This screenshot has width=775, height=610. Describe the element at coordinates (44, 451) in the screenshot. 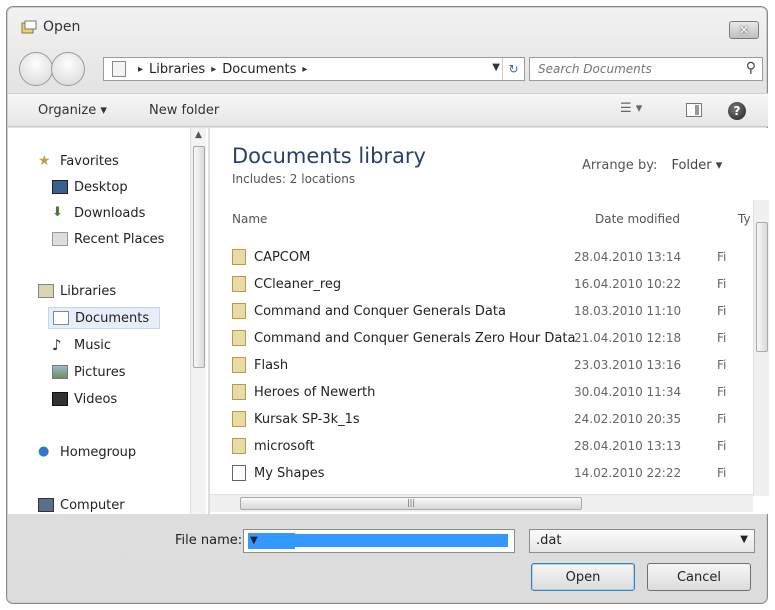

I see `homegroup-icon: ●` at that location.